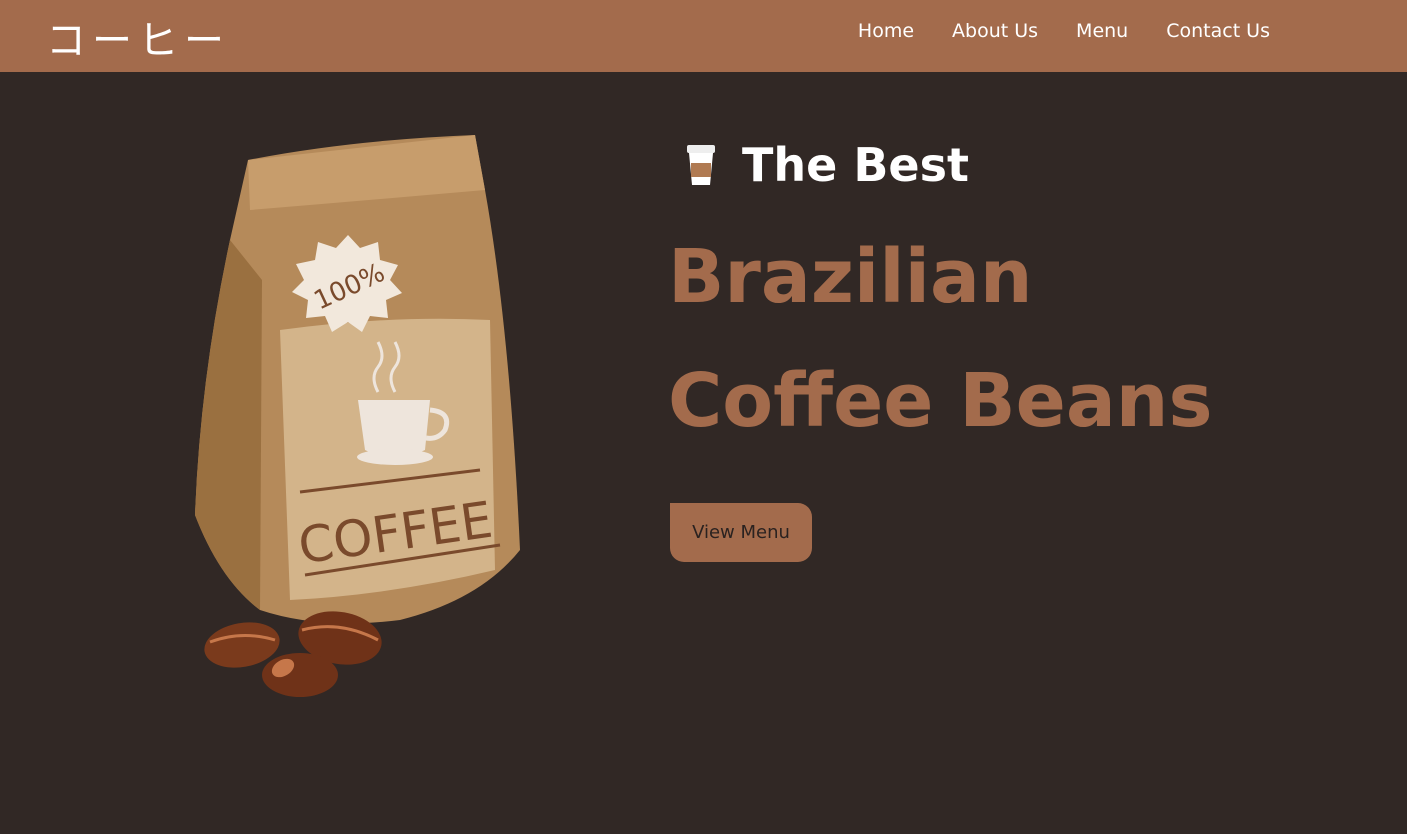 This screenshot has height=834, width=1407. I want to click on view-menu-button: View Menu, so click(741, 532).